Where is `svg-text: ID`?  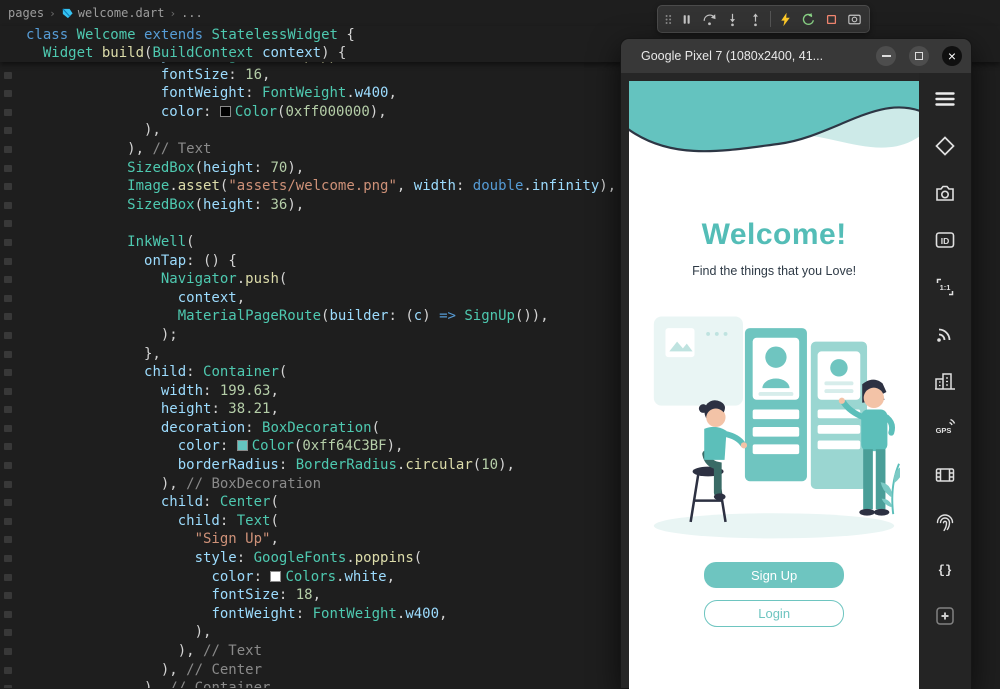 svg-text: ID is located at coordinates (945, 241).